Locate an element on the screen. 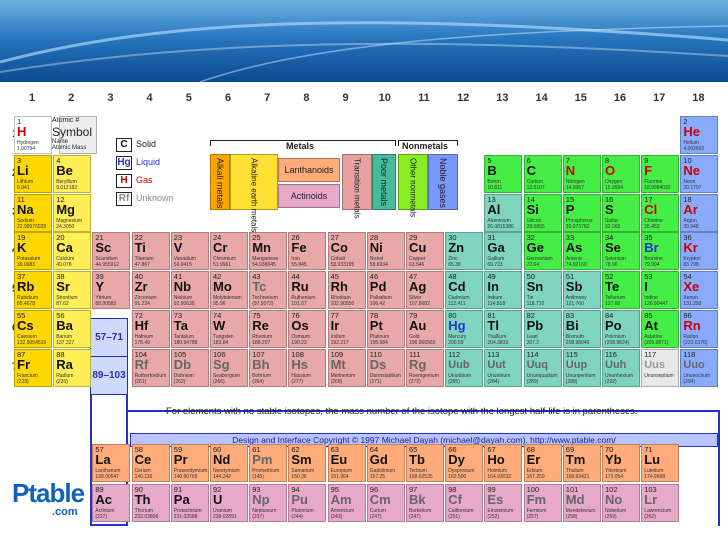 The image size is (728, 546). element-cell: 118 Uuo Ununoctium (294) is located at coordinates (699, 367).